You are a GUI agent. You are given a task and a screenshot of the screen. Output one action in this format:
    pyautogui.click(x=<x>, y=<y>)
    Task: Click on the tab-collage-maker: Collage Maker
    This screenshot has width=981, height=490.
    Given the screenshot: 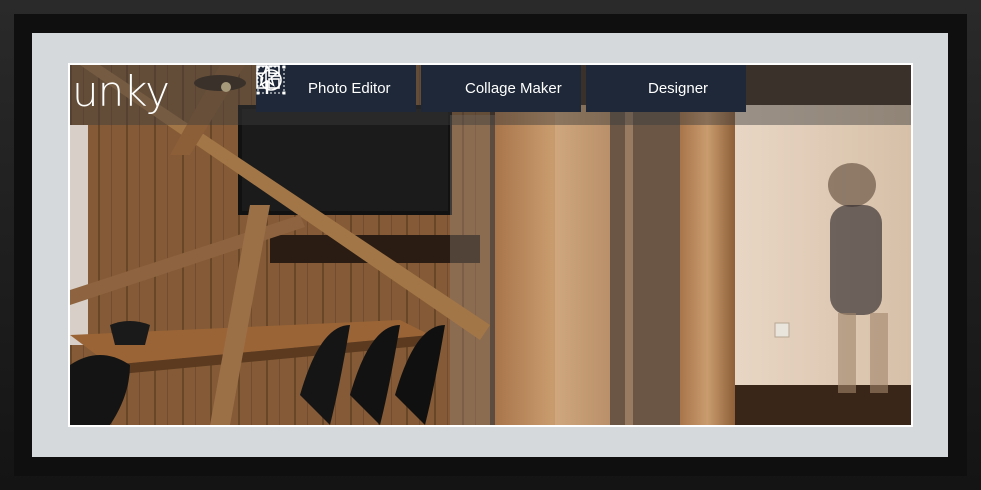 What is the action you would take?
    pyautogui.click(x=418, y=88)
    